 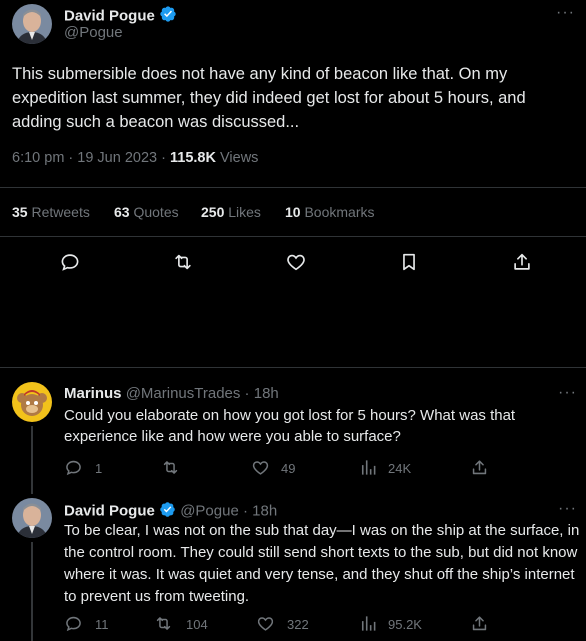 What do you see at coordinates (193, 158) in the screenshot?
I see `views-count: 115.8K` at bounding box center [193, 158].